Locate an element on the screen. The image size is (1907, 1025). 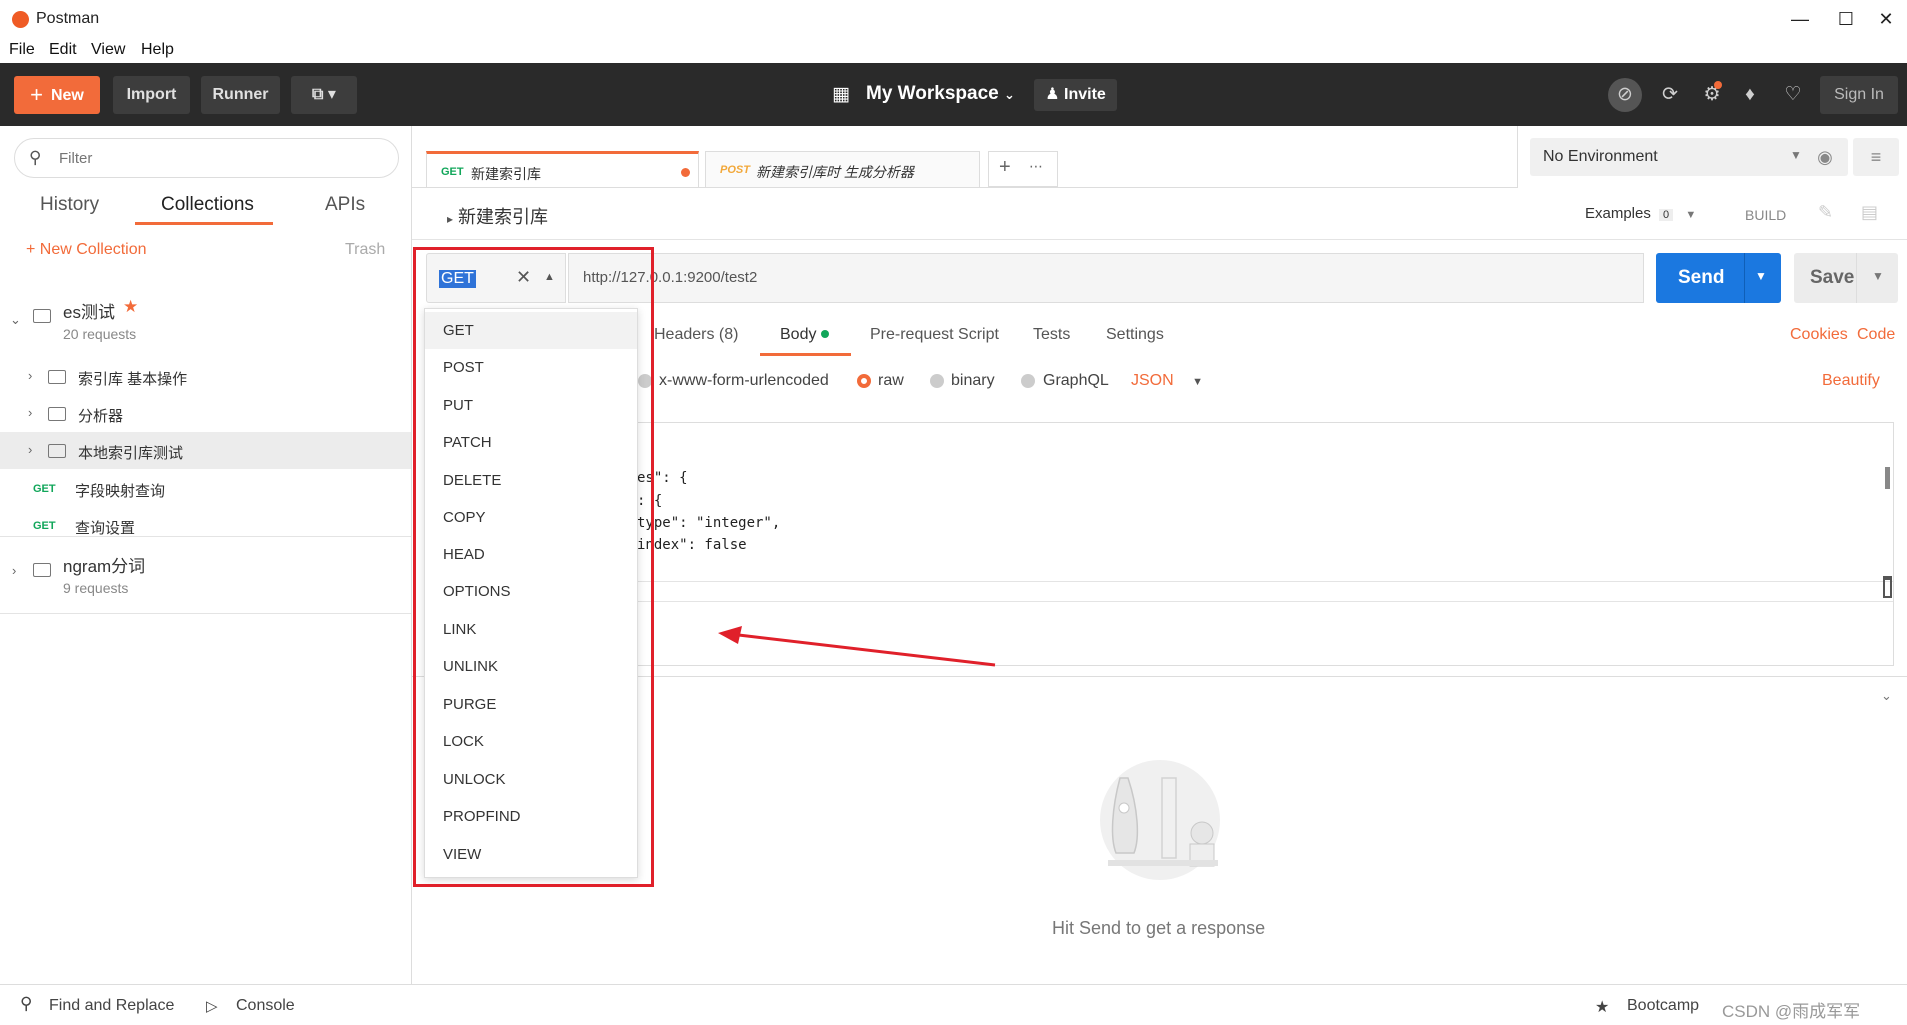
watermark-text: CSDN @雨成军军 is located at coordinates (1791, 1011).